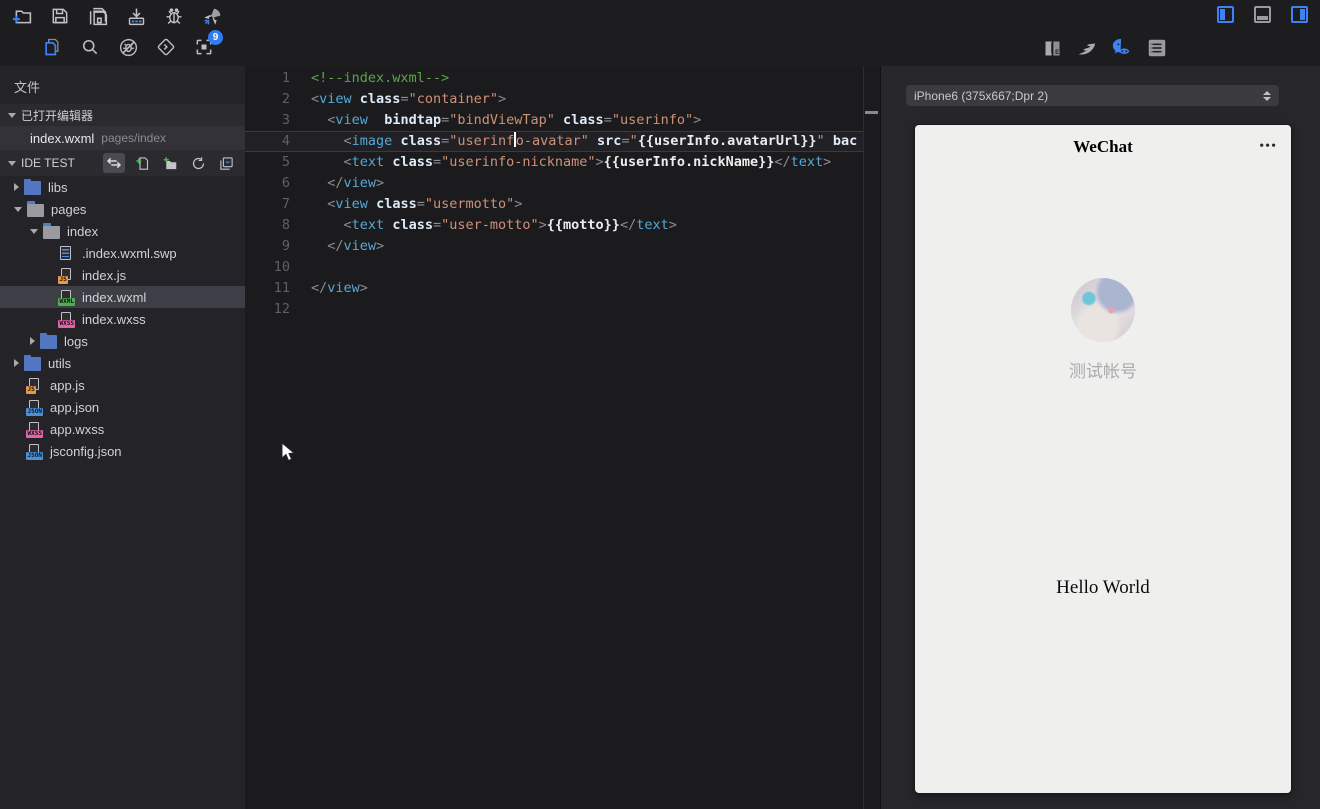 Image resolution: width=1320 pixels, height=809 pixels. Describe the element at coordinates (1103, 310) in the screenshot. I see `user-avatar` at that location.